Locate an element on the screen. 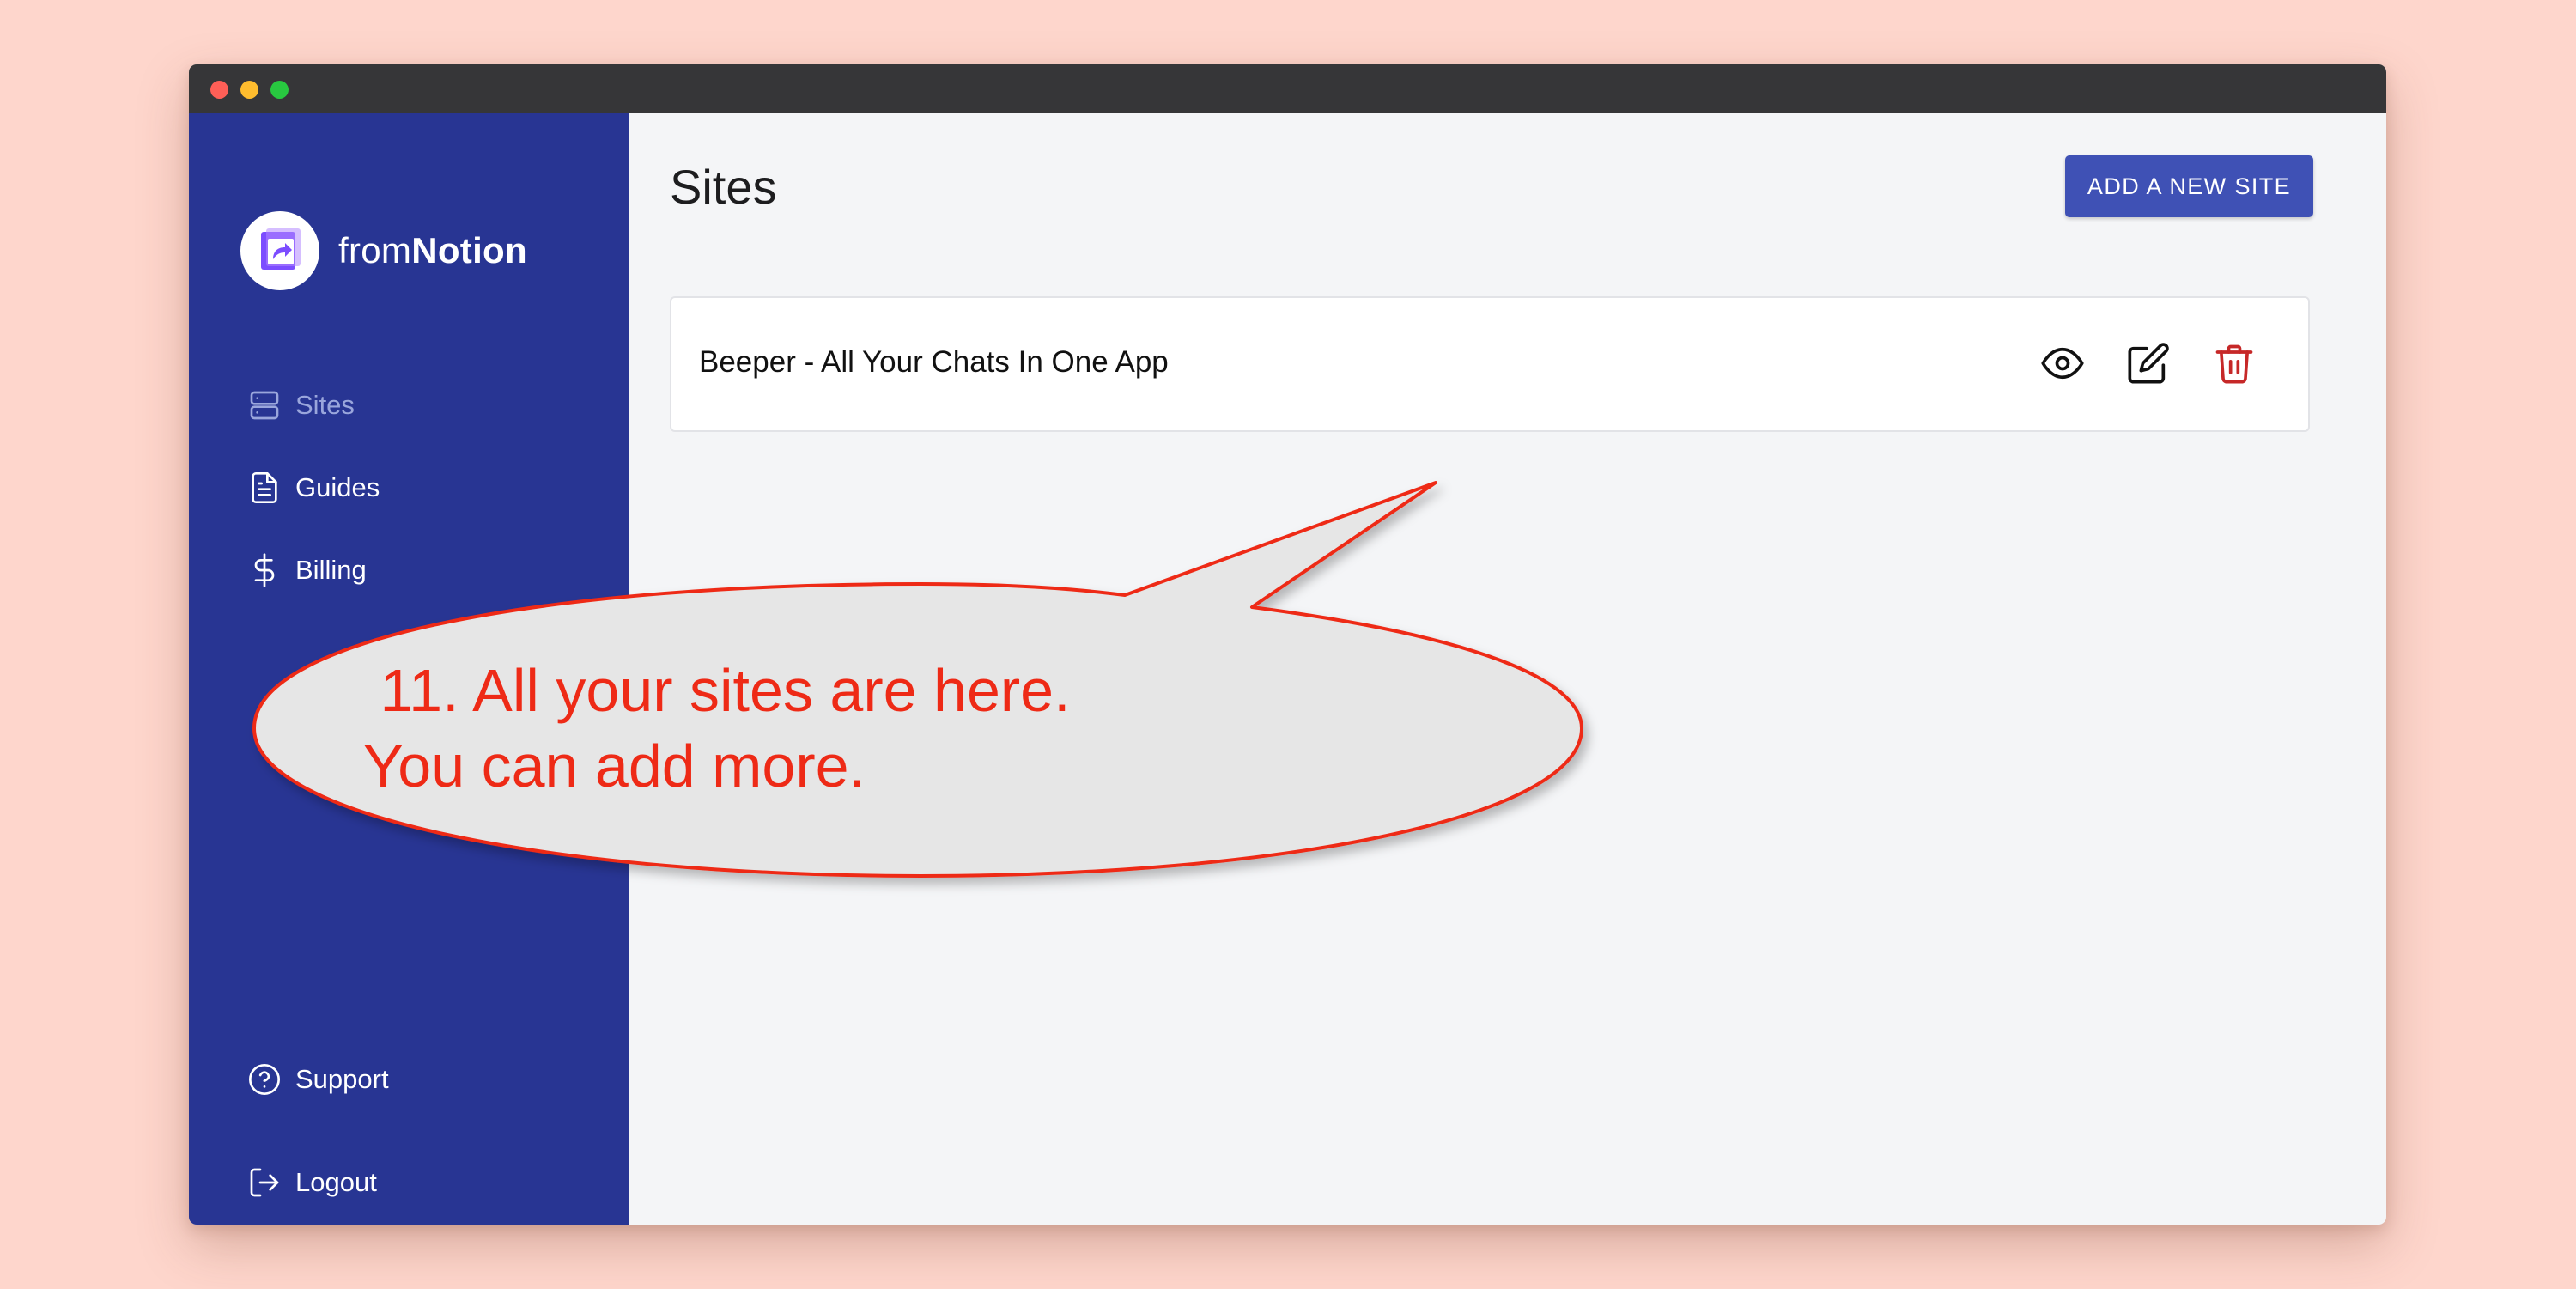  close-window-button is located at coordinates (219, 90).